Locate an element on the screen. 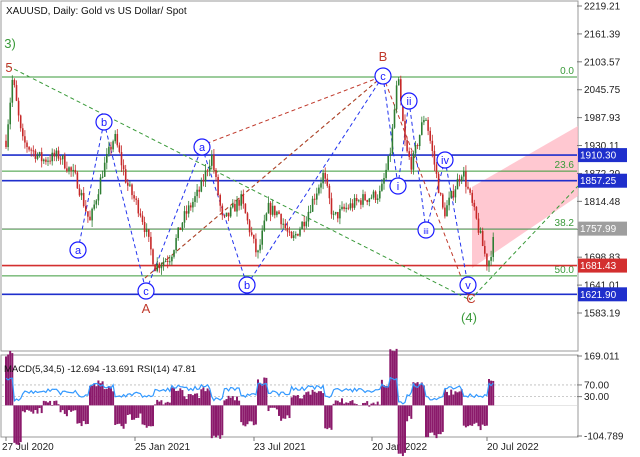 The width and height of the screenshot is (640, 457). wave-circle-label: c is located at coordinates (146, 292).